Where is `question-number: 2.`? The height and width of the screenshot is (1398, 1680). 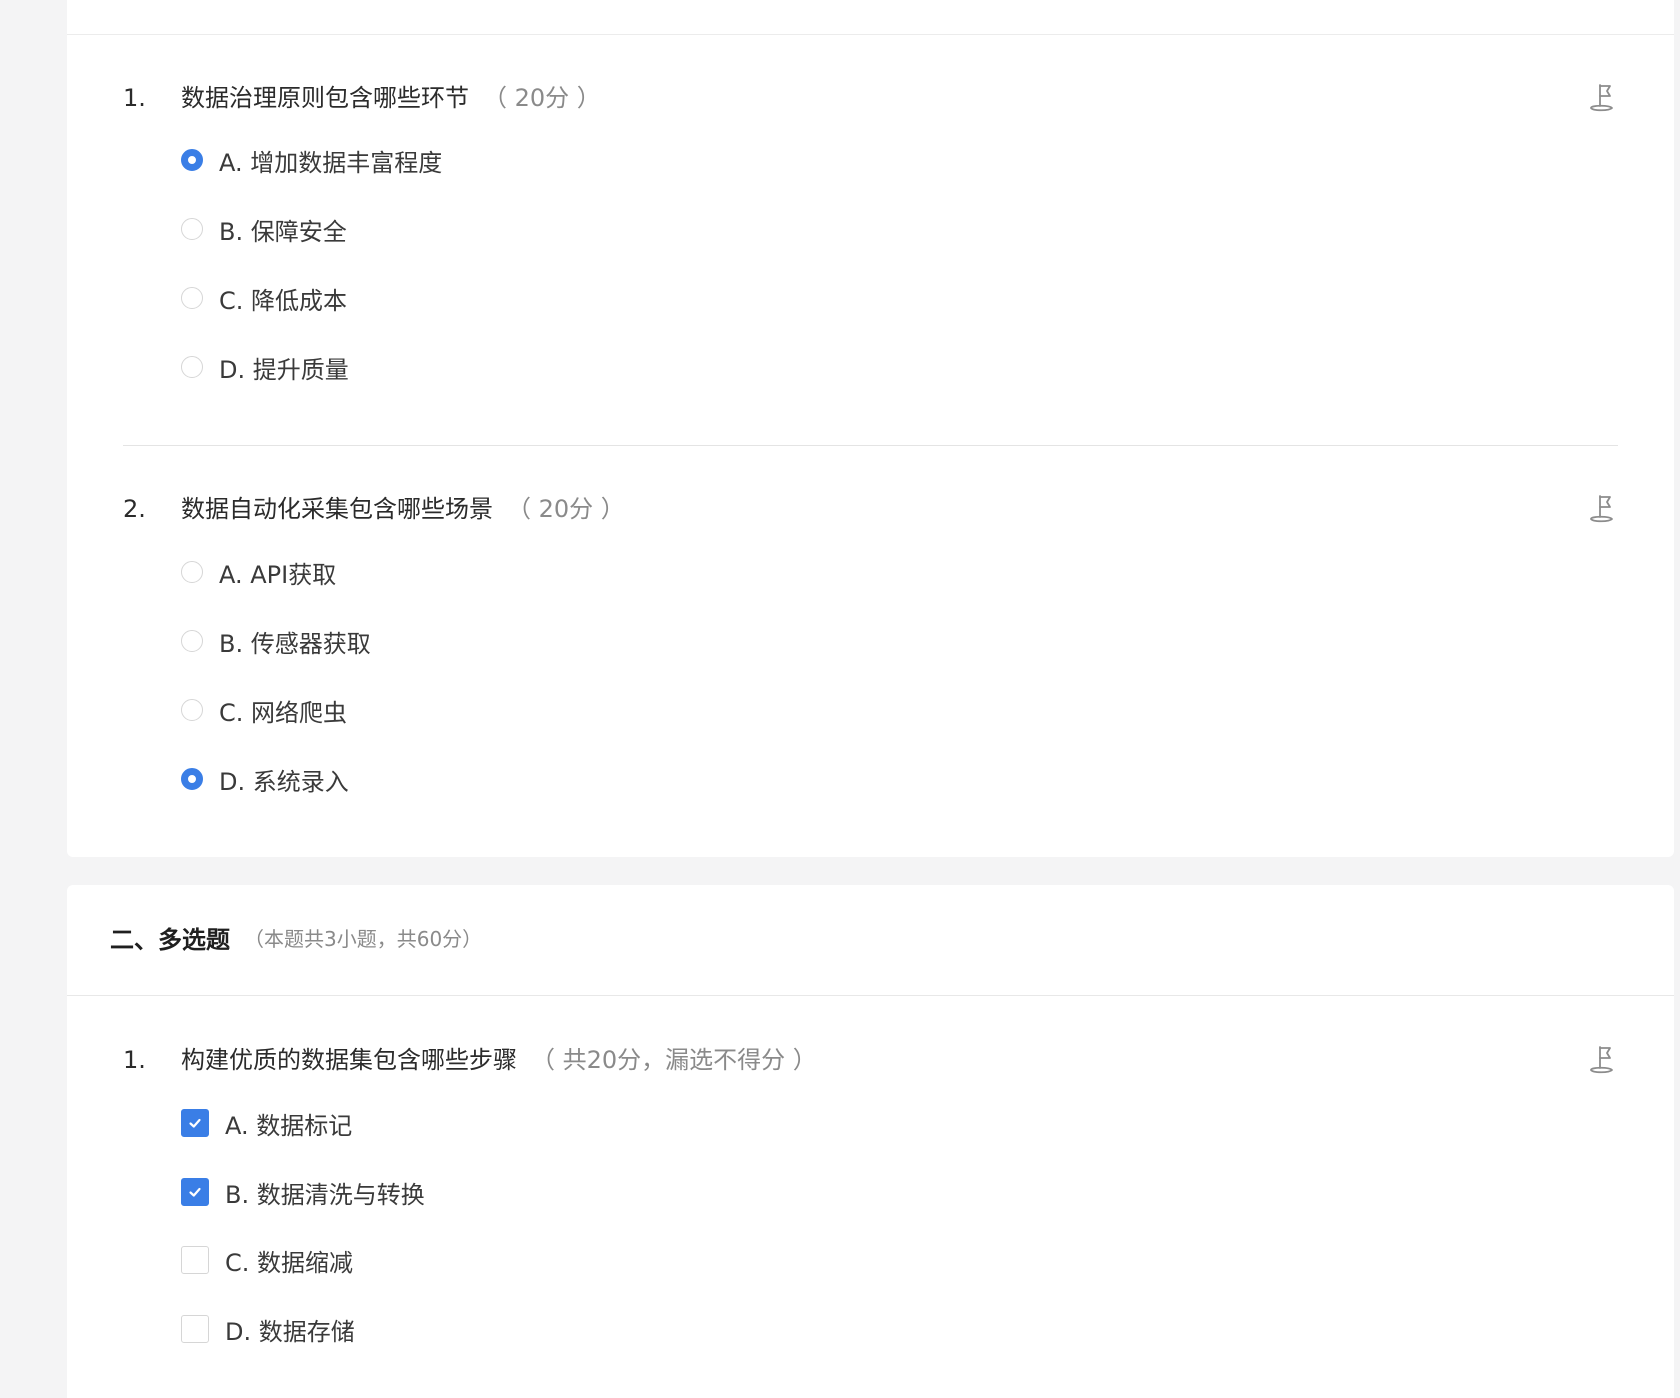
question-number: 2. is located at coordinates (134, 509).